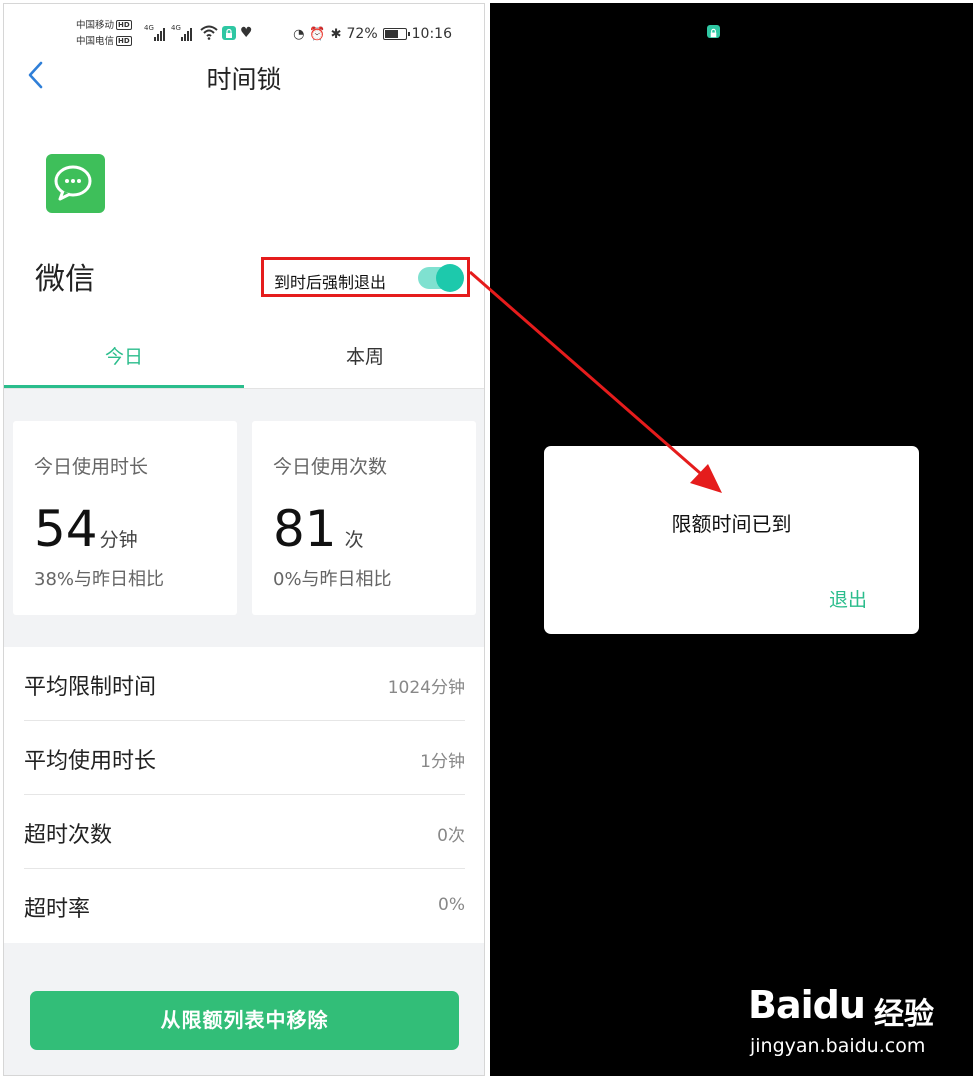 This screenshot has height=1080, width=976. What do you see at coordinates (807, 1005) in the screenshot?
I see `watermark-logo: Baidu` at bounding box center [807, 1005].